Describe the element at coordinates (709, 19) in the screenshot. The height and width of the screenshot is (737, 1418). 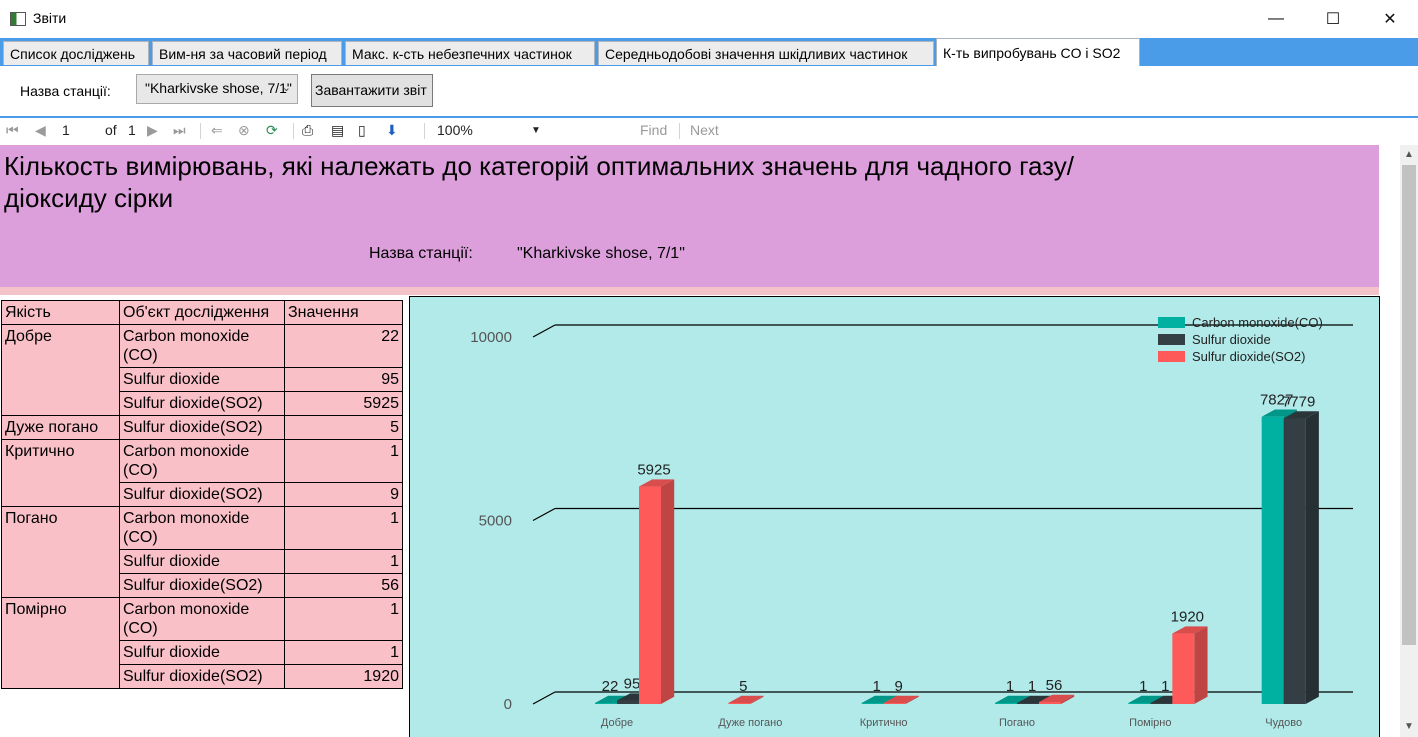
I see `window-titlebar: Звіти — ☐ ✕` at that location.